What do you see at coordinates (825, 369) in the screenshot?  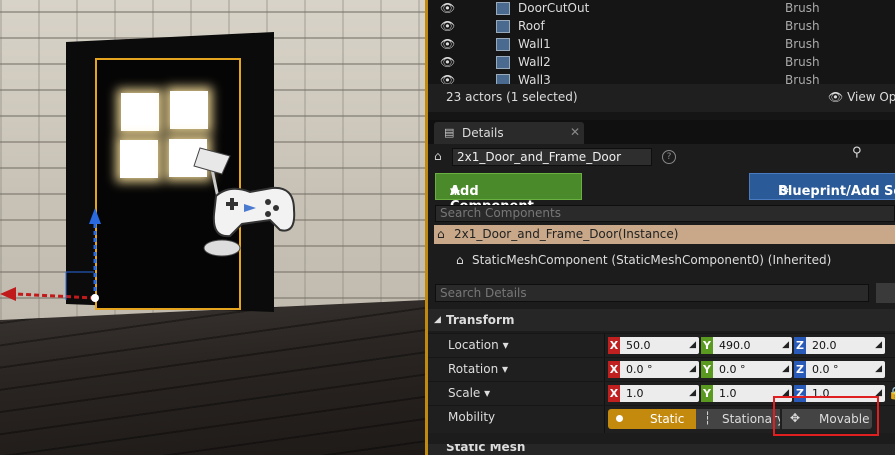 I see `rotation-z-value: 0.0 °` at bounding box center [825, 369].